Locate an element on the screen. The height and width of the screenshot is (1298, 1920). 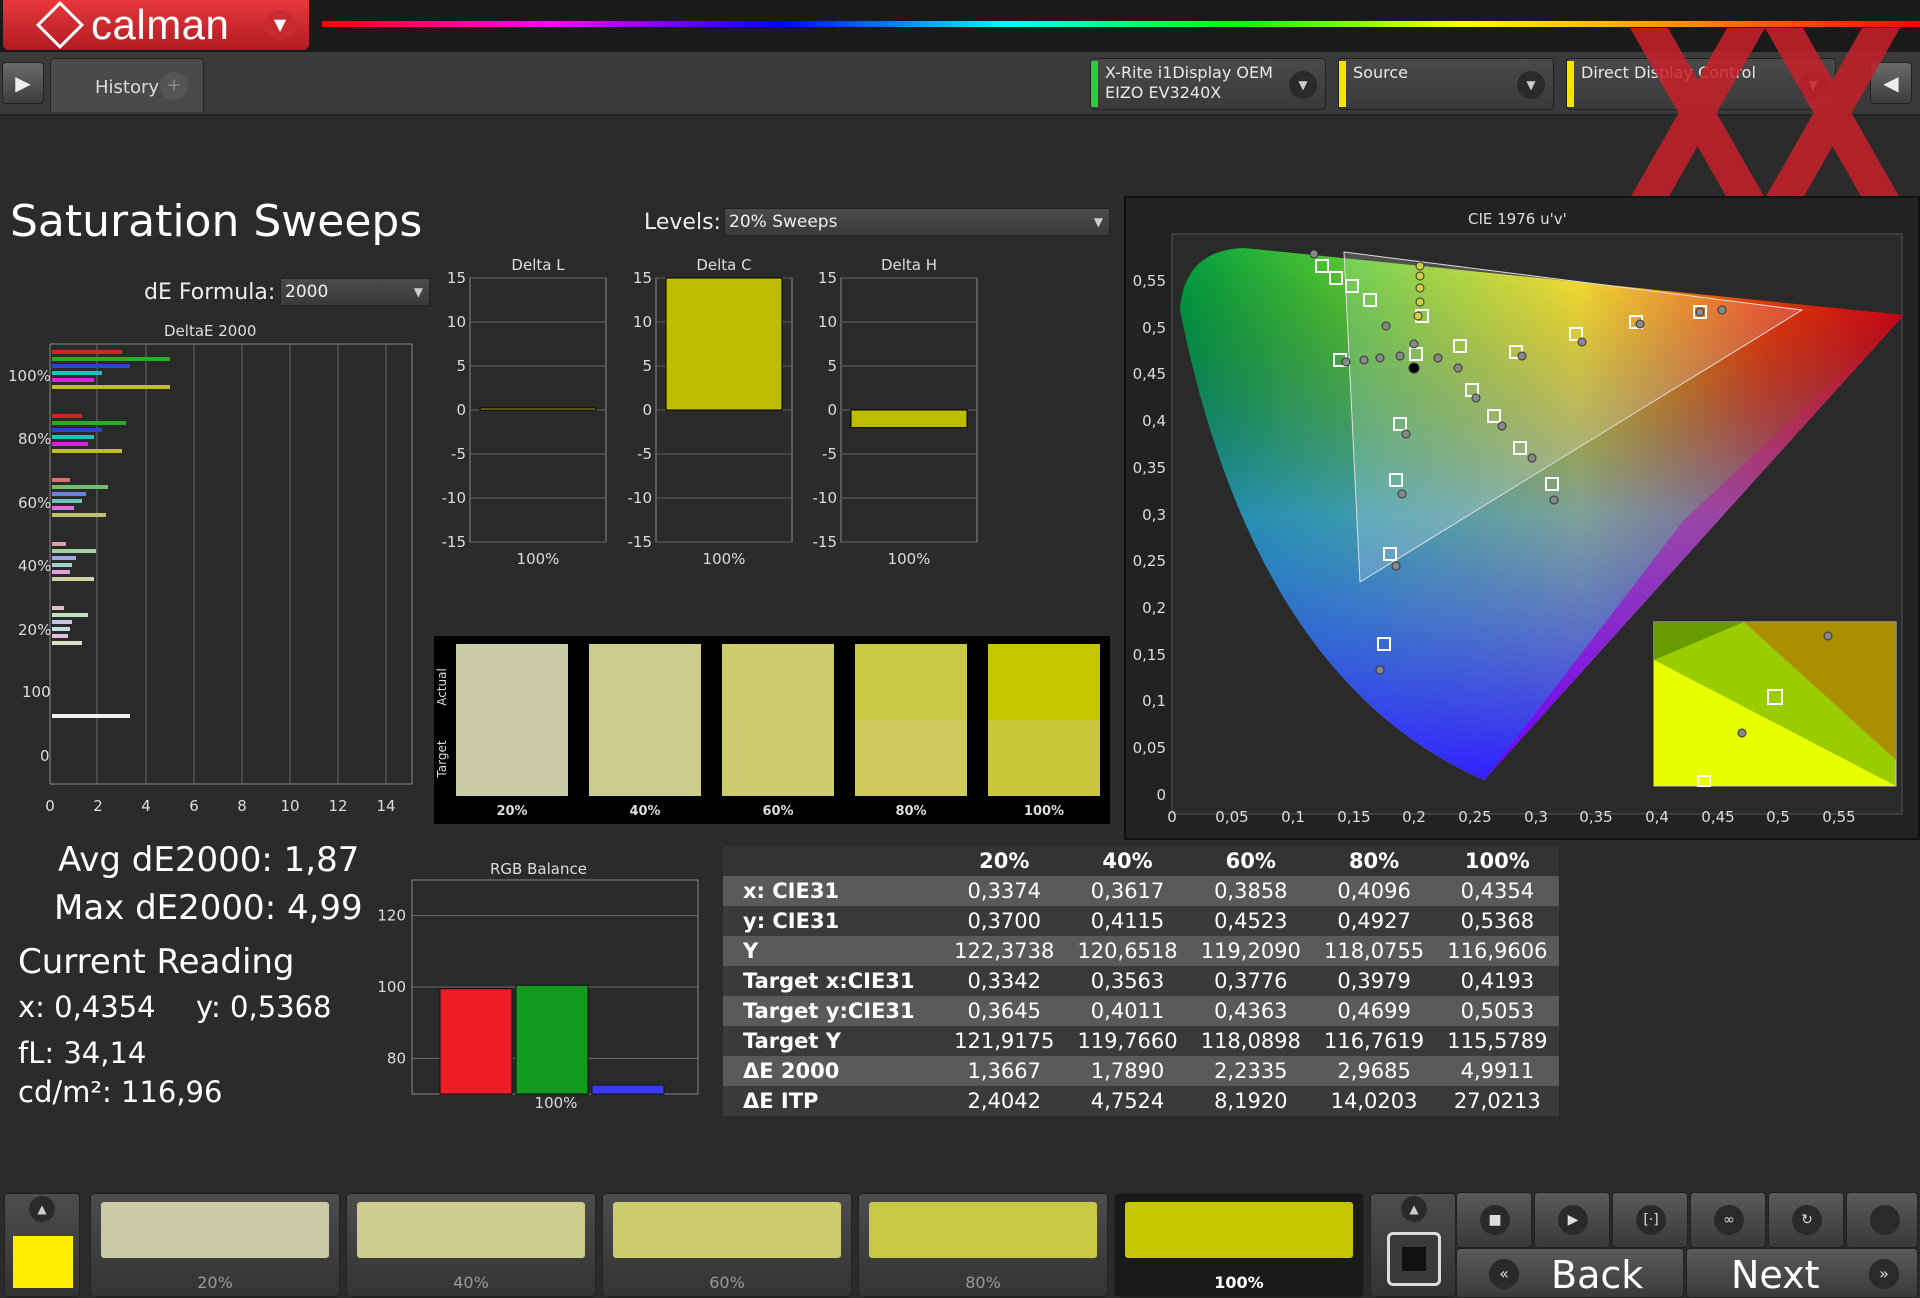
table-cell: 0,4927 is located at coordinates (1374, 921).